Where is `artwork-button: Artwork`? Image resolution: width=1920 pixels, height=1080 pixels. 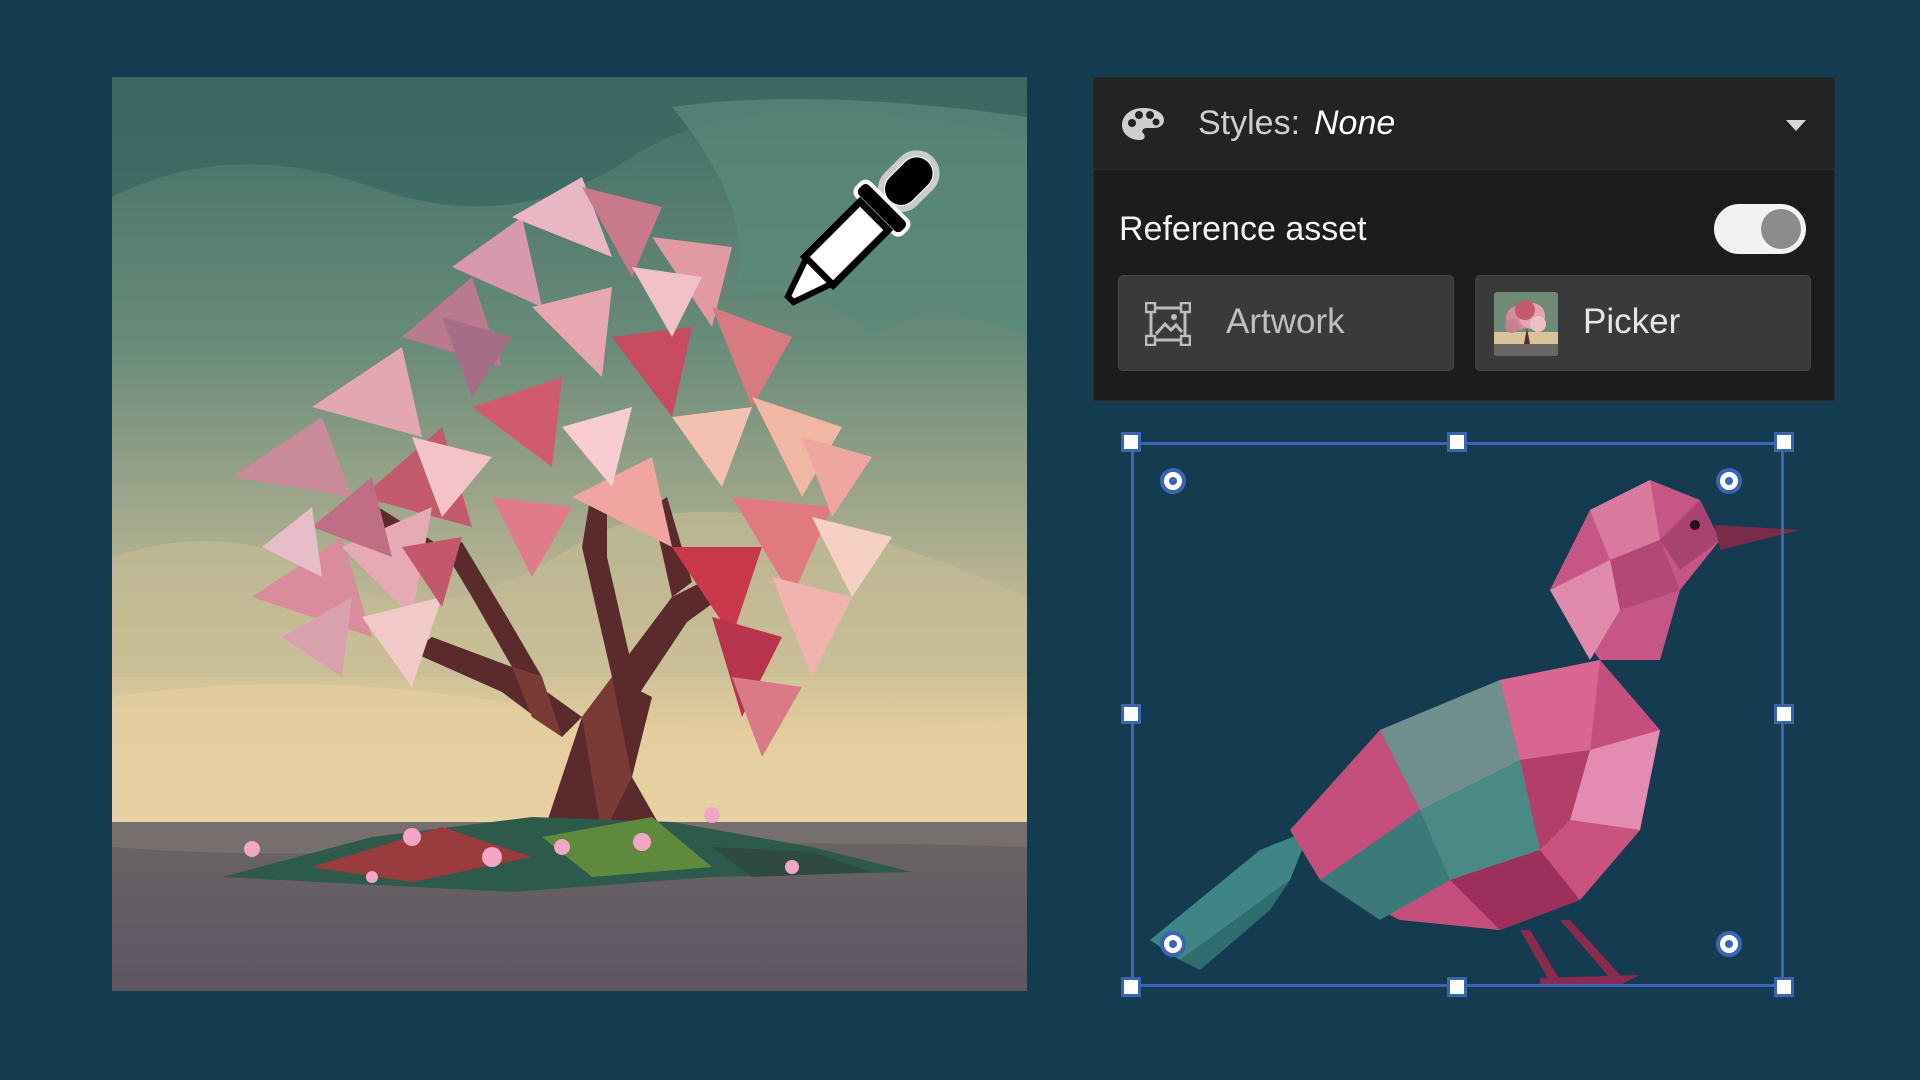 artwork-button: Artwork is located at coordinates (1286, 323).